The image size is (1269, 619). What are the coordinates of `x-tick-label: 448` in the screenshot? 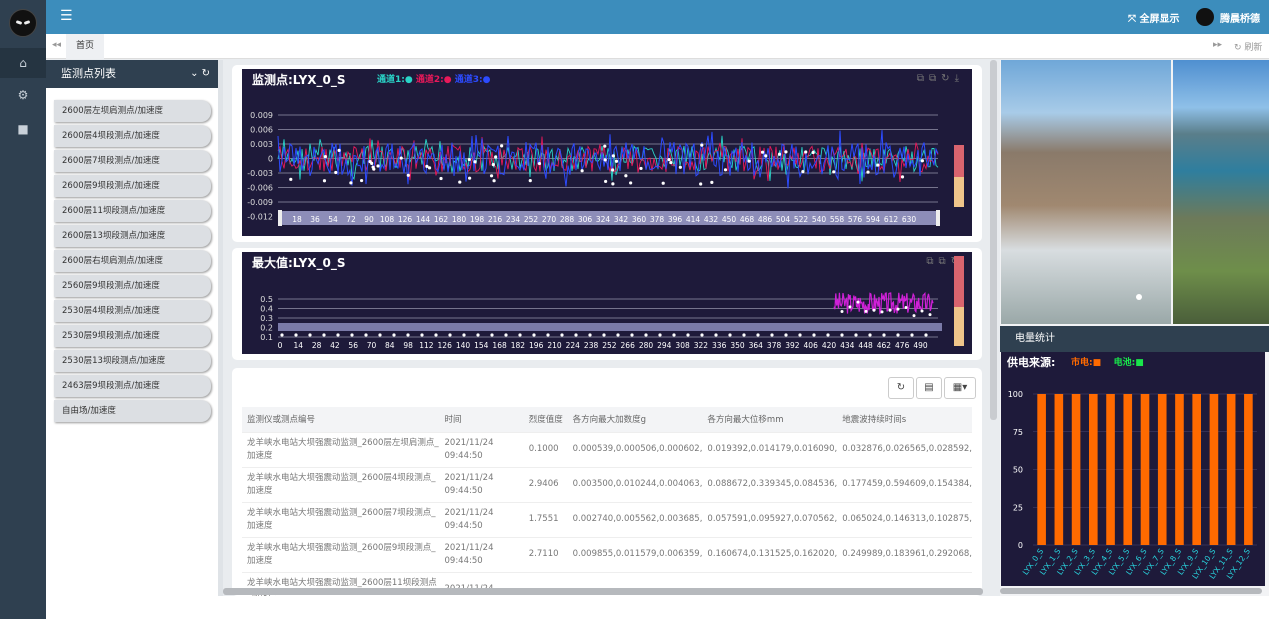 It's located at (865, 345).